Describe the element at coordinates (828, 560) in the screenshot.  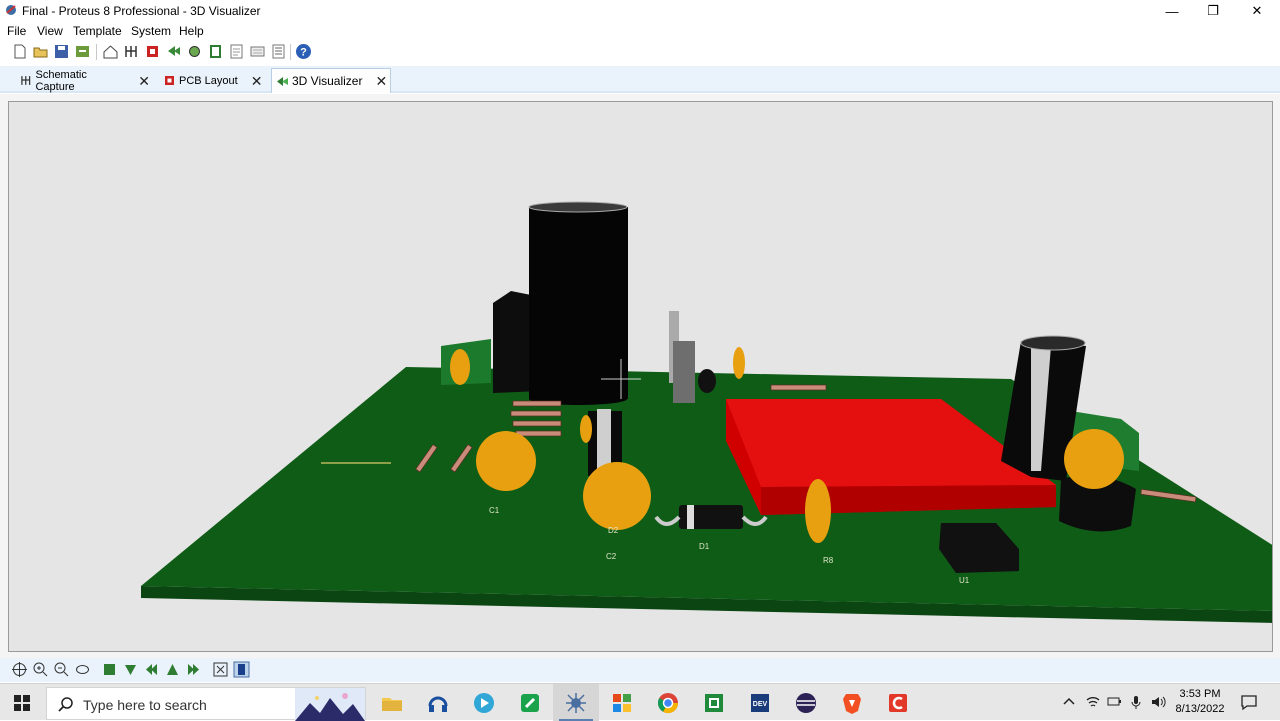
I see `silk-label: R8` at that location.